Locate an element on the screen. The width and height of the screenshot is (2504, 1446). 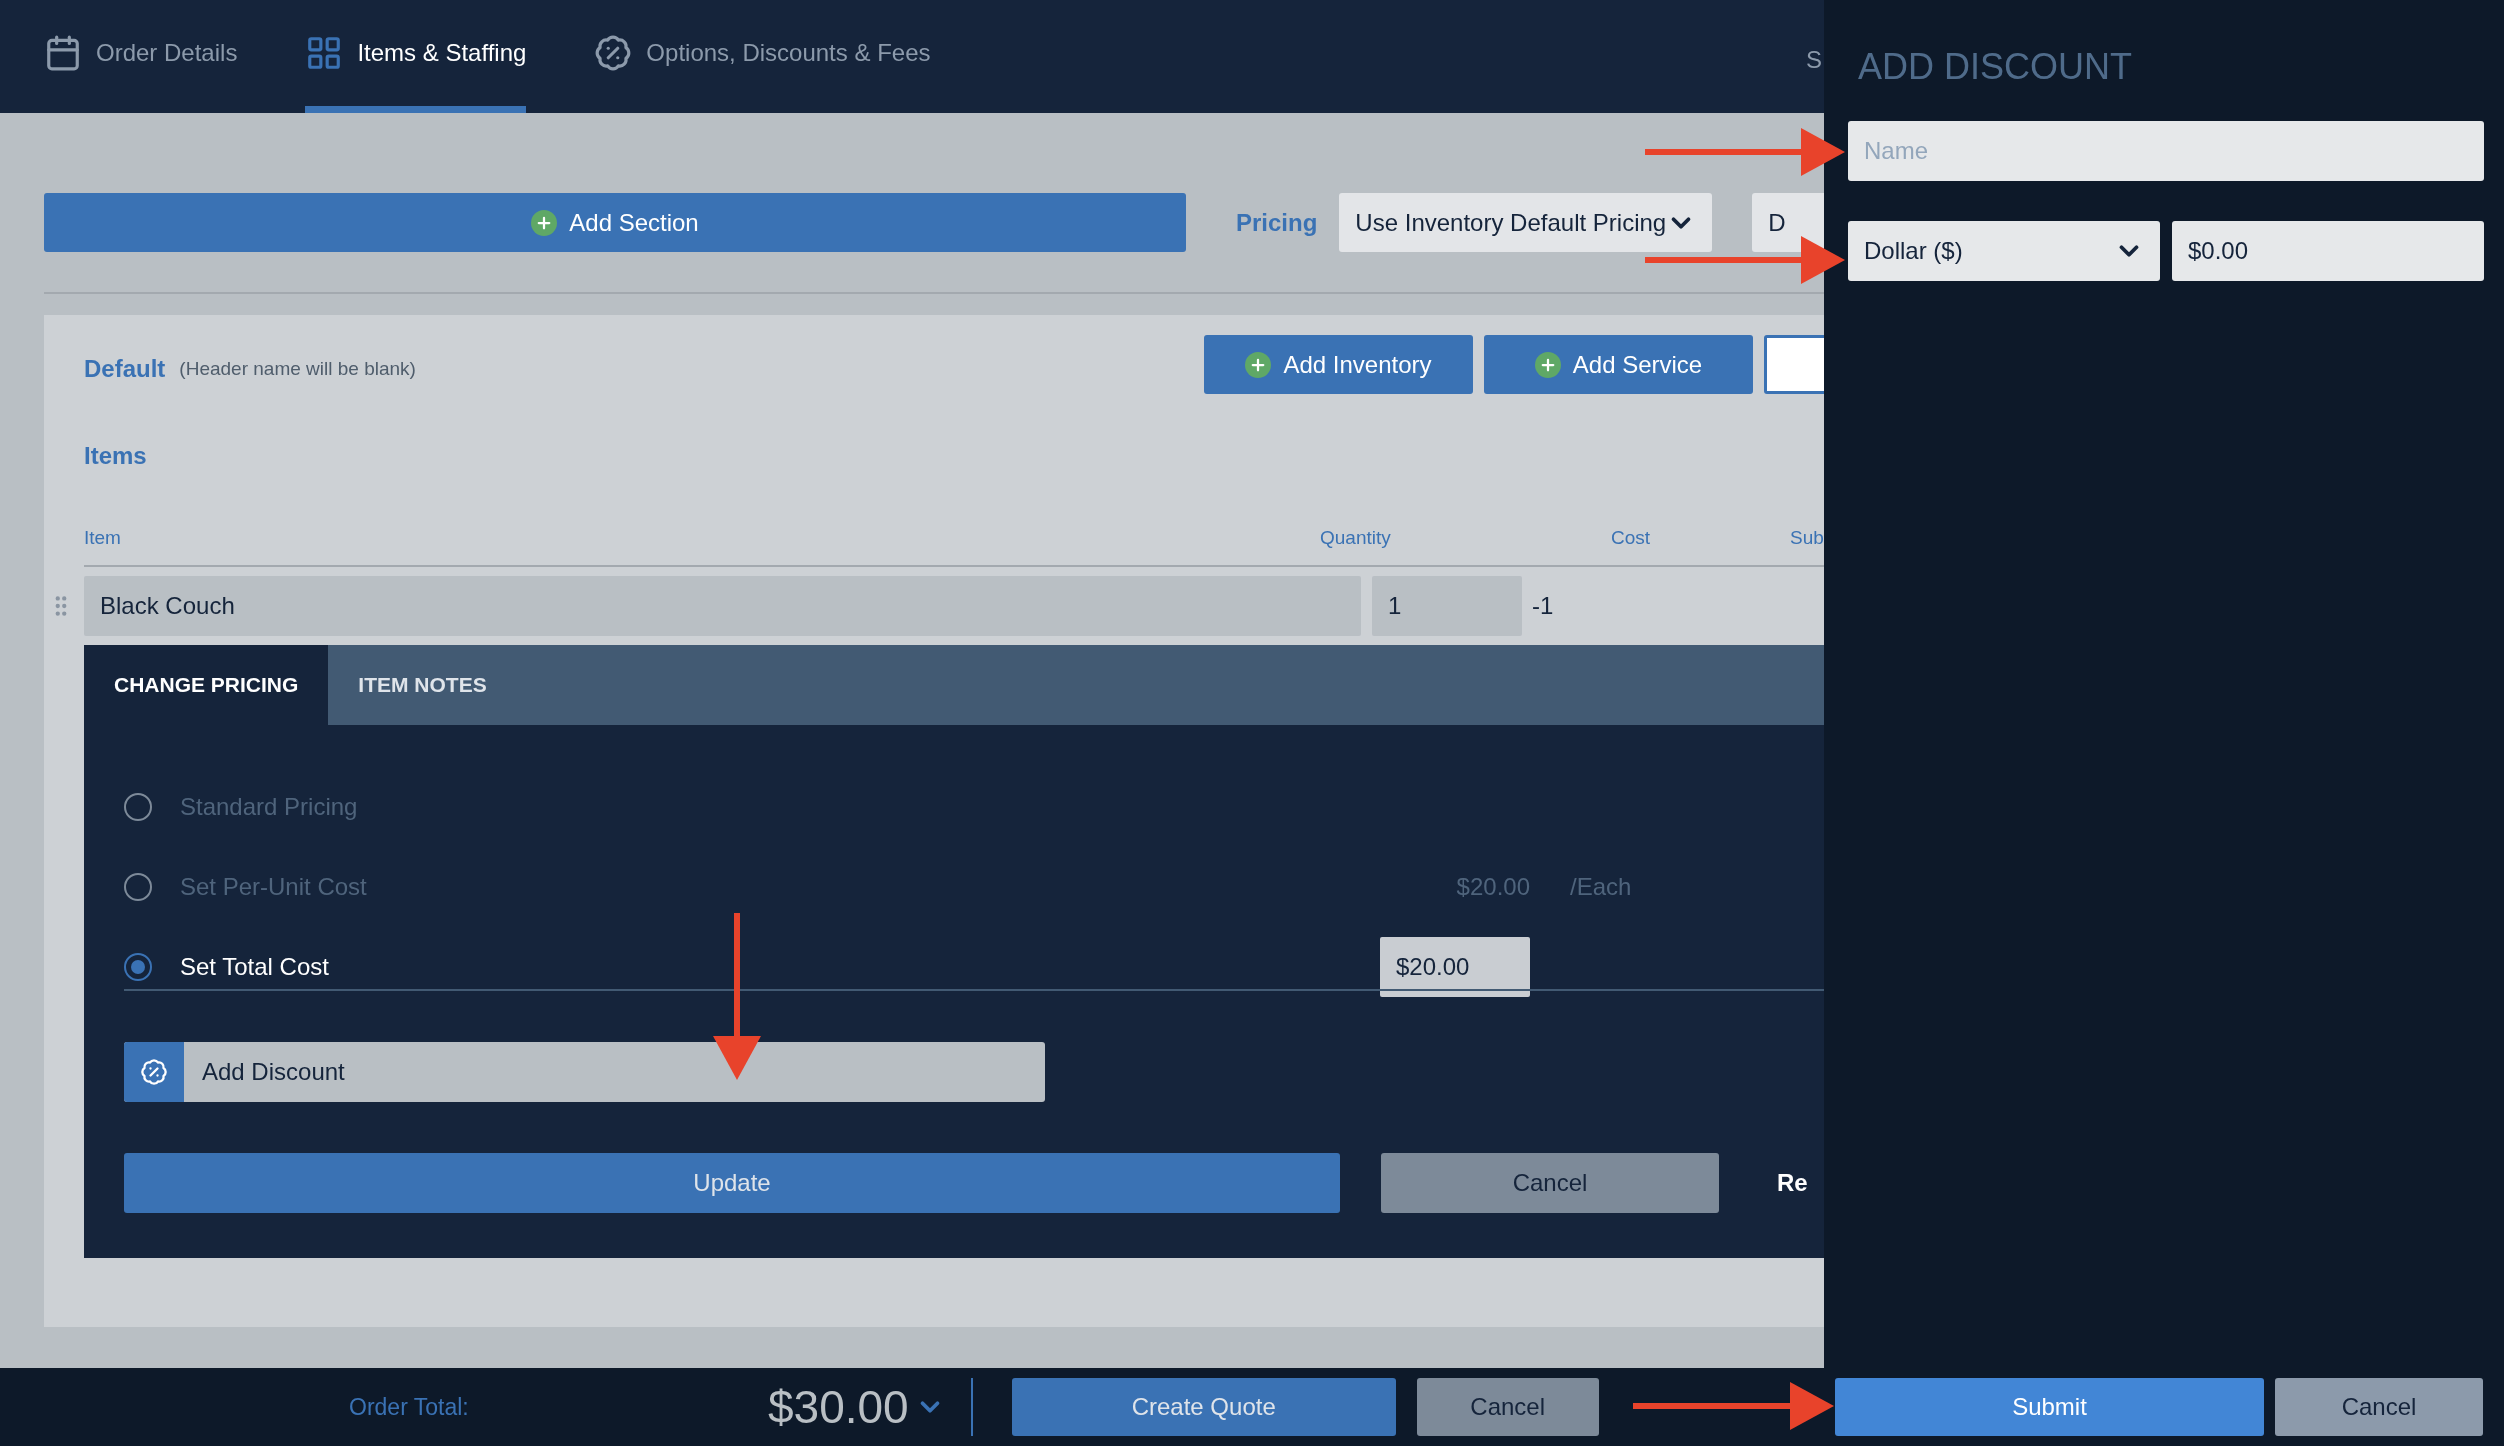
drawer-title: ADD DISCOUNT is located at coordinates (1995, 67).